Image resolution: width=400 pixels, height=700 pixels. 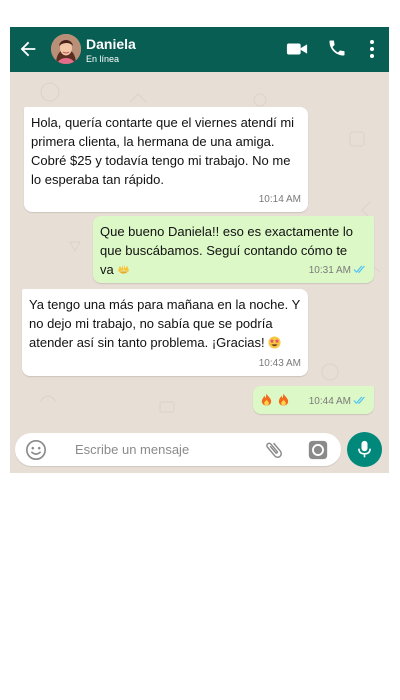 What do you see at coordinates (337, 48) in the screenshot?
I see `phone-icon` at bounding box center [337, 48].